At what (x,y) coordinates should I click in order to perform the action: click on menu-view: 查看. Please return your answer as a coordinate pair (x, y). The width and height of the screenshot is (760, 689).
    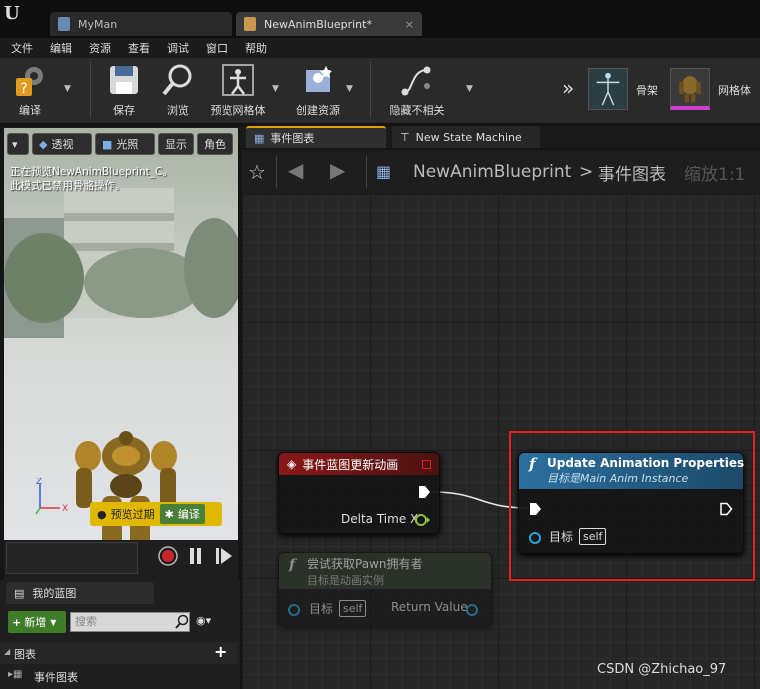
    Looking at the image, I should click on (136, 48).